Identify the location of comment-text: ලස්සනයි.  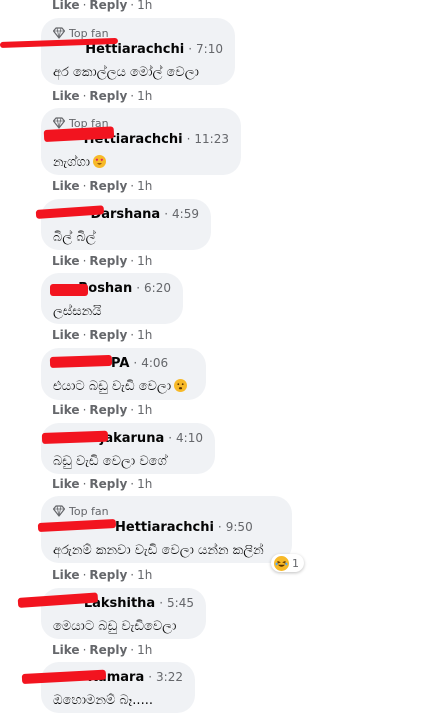
(77, 311).